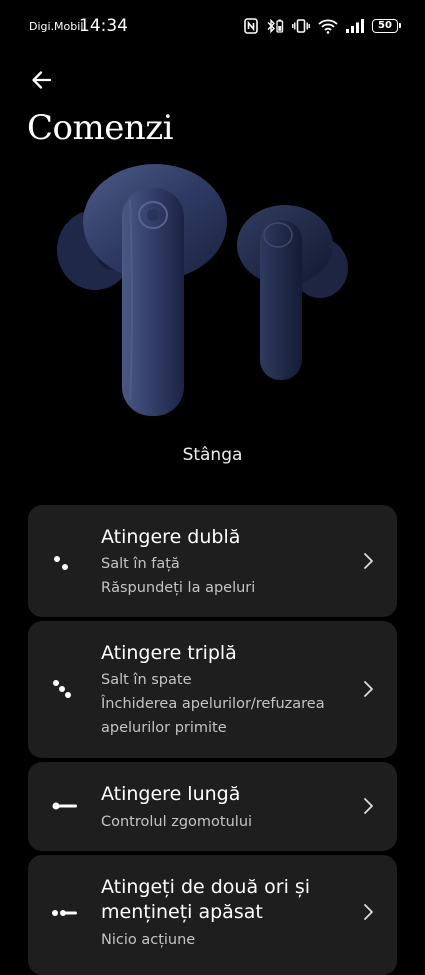  What do you see at coordinates (103, 26) in the screenshot?
I see `status-time: 14:34` at bounding box center [103, 26].